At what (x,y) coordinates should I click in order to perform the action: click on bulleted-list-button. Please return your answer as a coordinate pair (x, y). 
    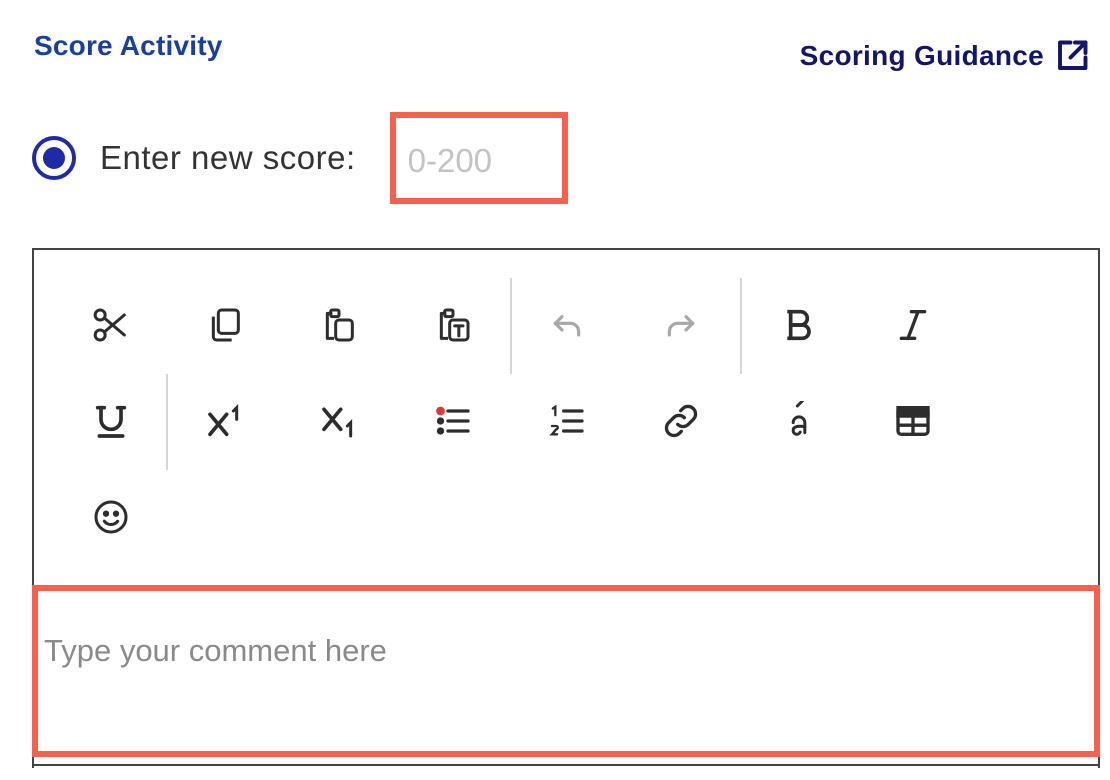
    Looking at the image, I should click on (453, 421).